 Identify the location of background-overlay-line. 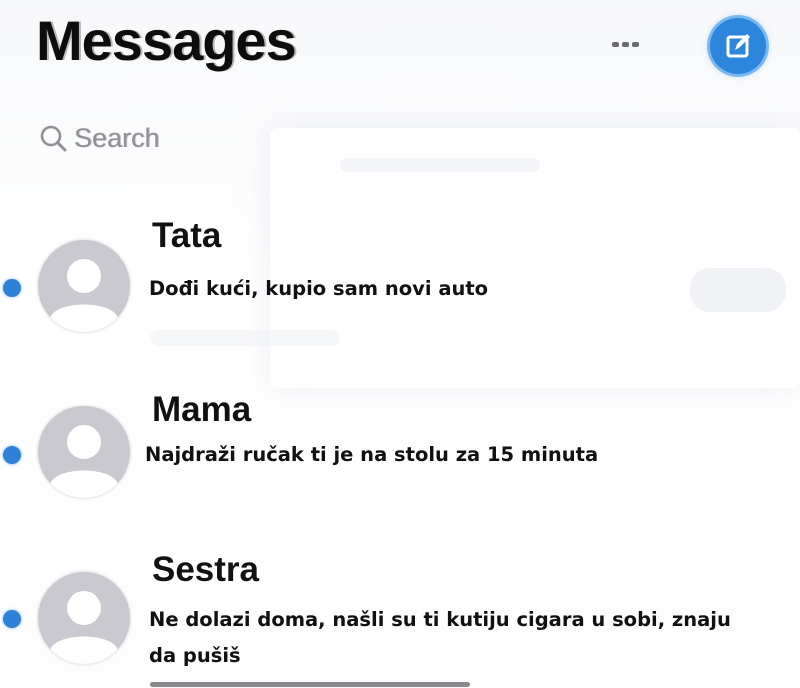
(245, 338).